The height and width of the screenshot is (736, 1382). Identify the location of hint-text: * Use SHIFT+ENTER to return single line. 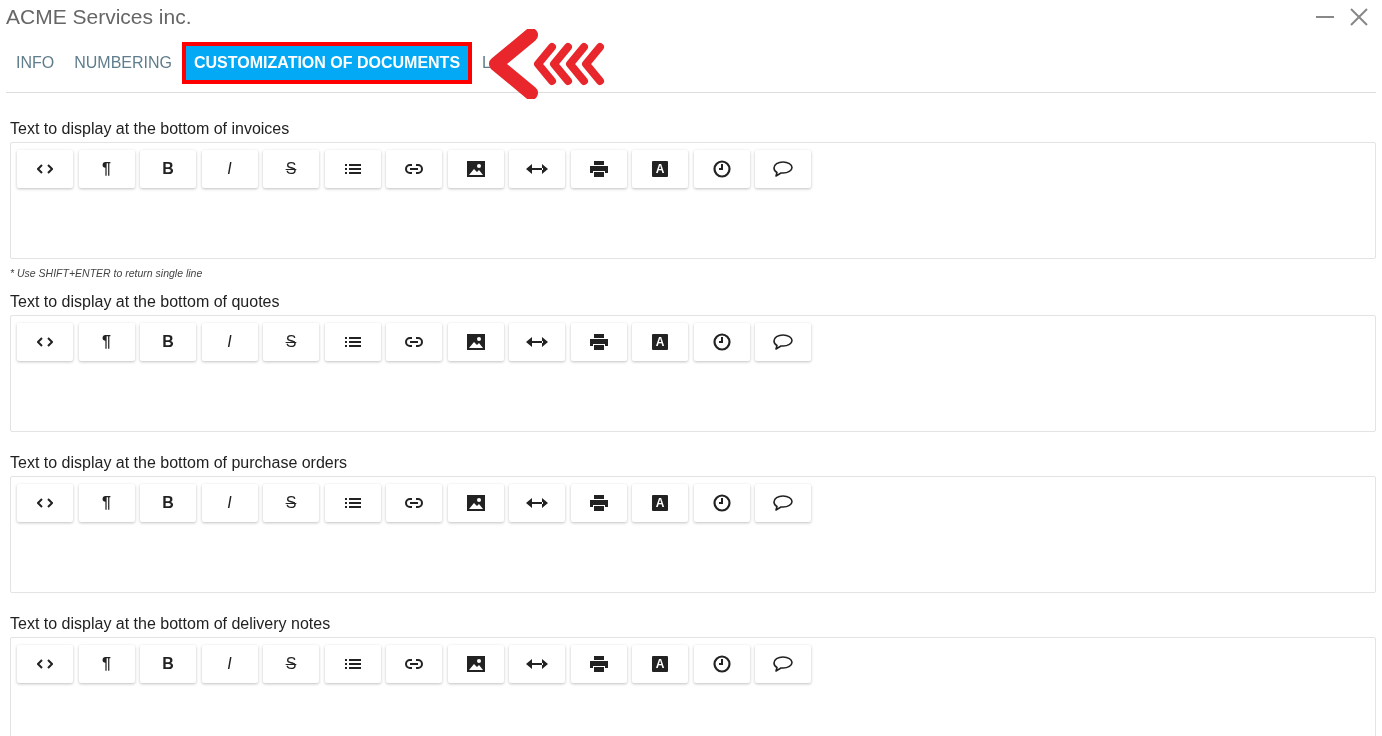
(107, 273).